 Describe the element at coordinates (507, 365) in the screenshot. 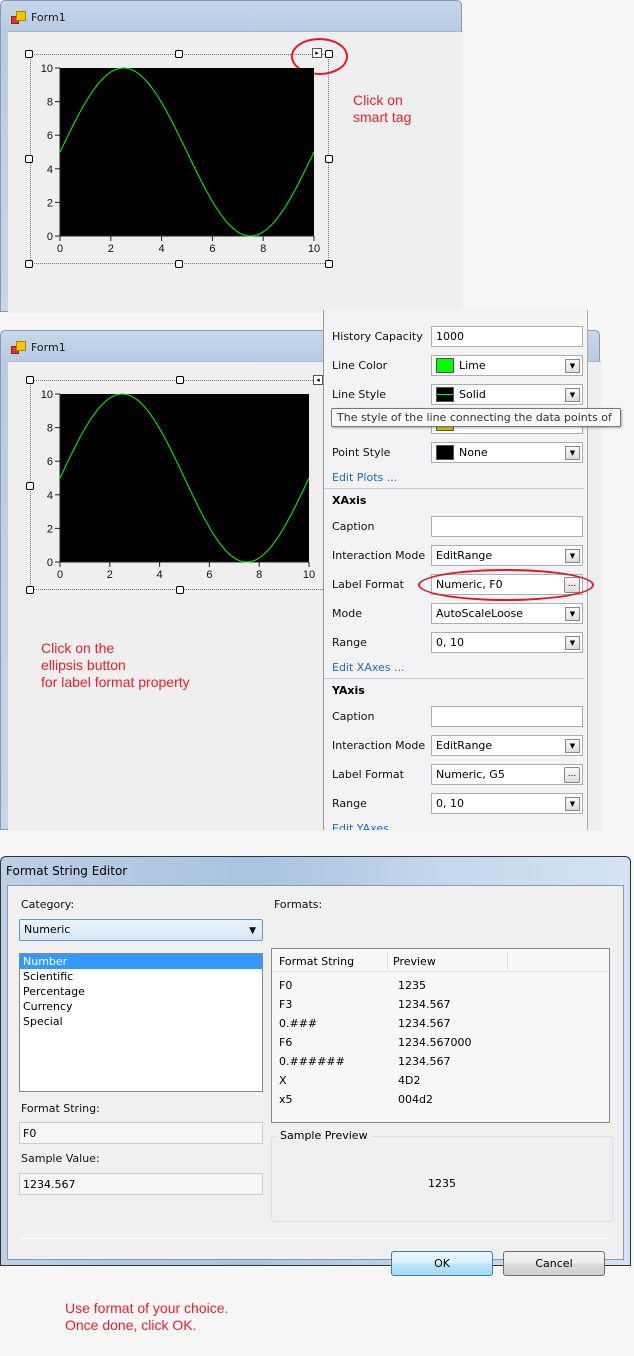

I see `line-color-dropdown: Lime ▼` at that location.